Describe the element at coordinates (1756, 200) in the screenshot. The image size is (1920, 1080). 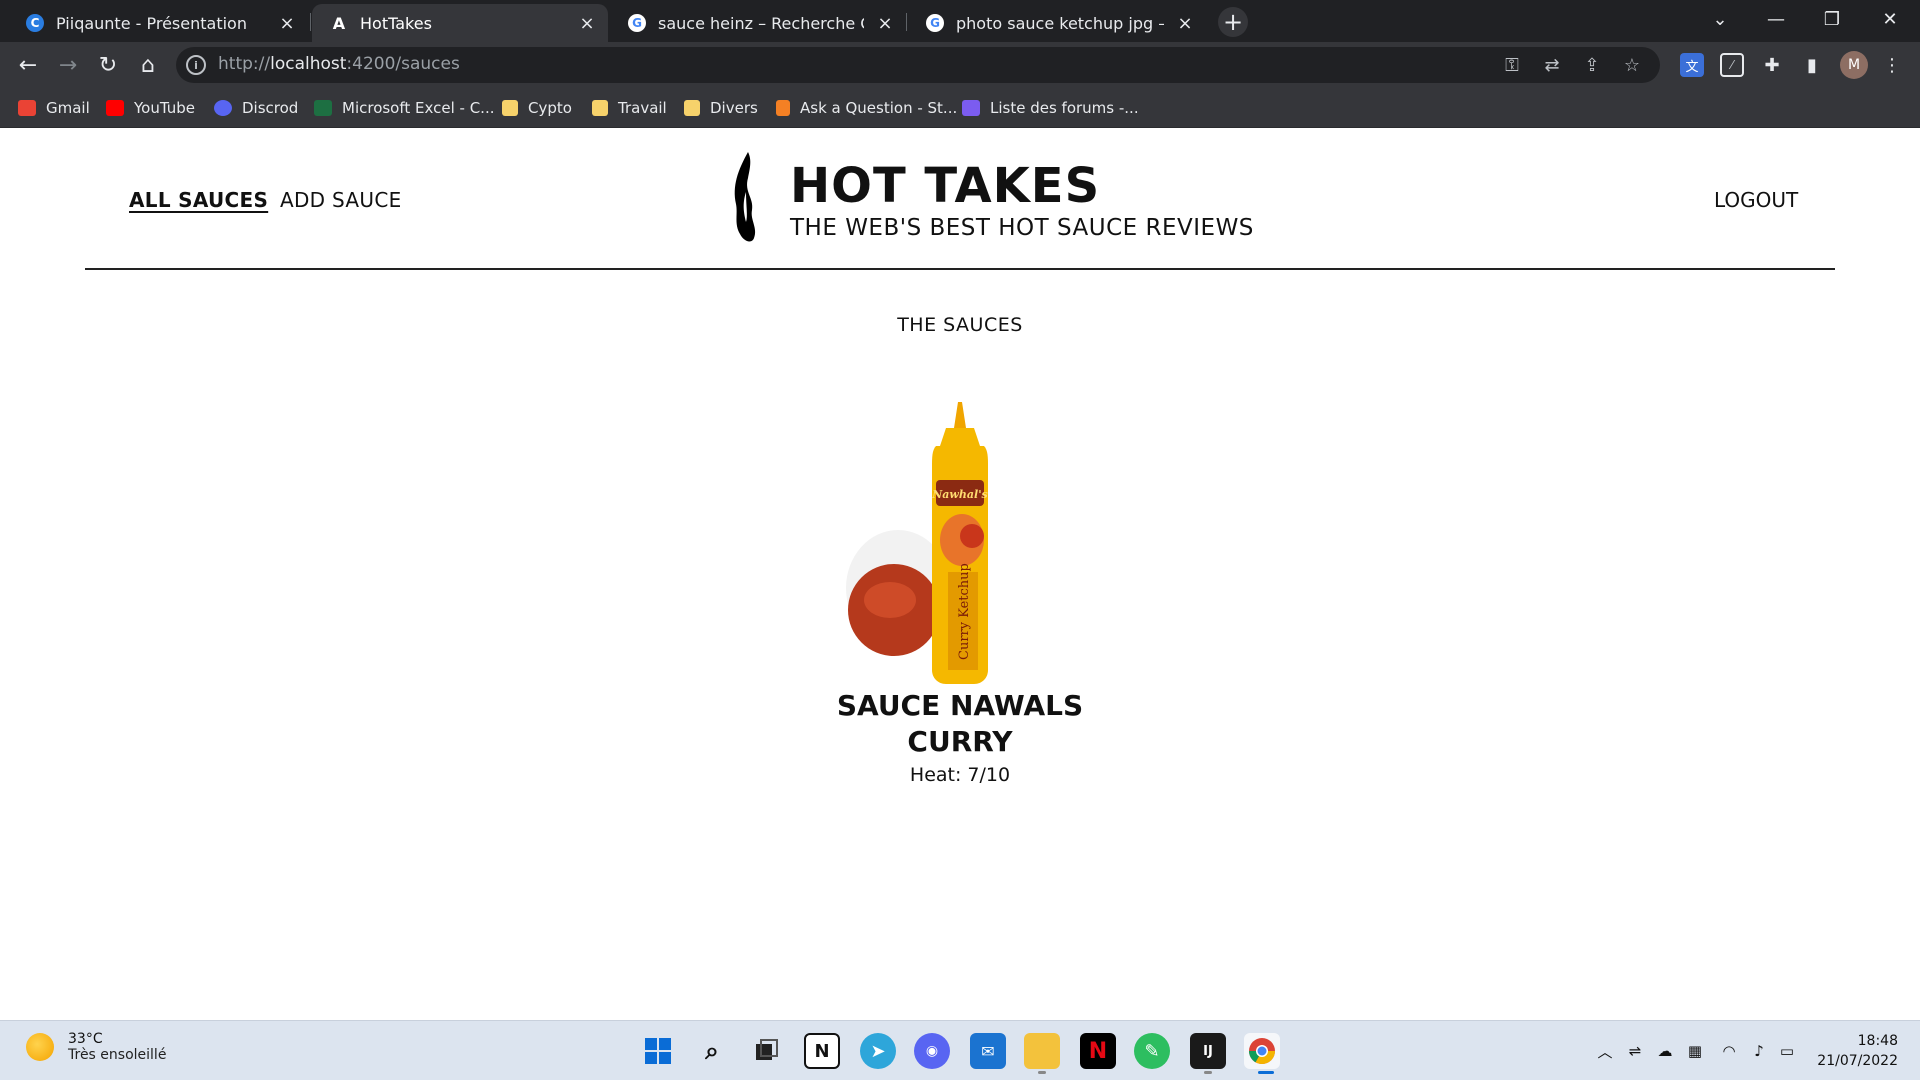
I see `logout-link: LOGOUT` at that location.